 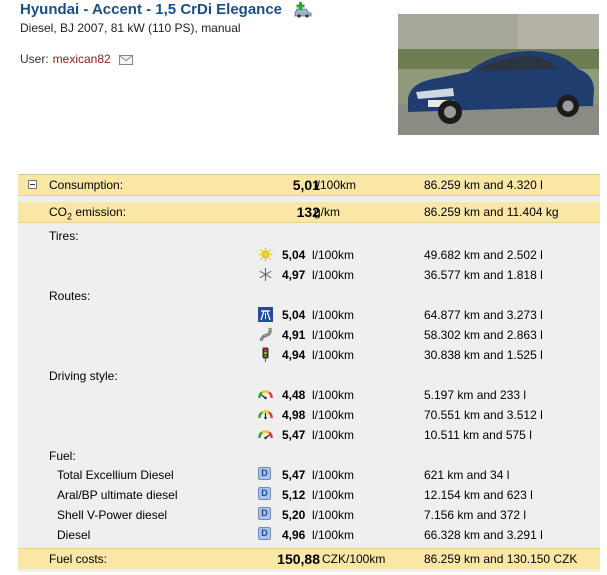 I want to click on car-photo, so click(x=498, y=74).